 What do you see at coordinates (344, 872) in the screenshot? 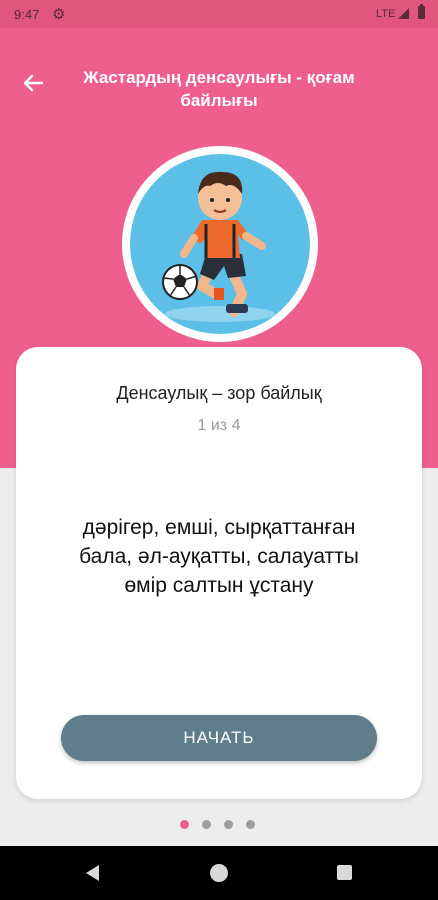
I see `nav-recent-icon` at bounding box center [344, 872].